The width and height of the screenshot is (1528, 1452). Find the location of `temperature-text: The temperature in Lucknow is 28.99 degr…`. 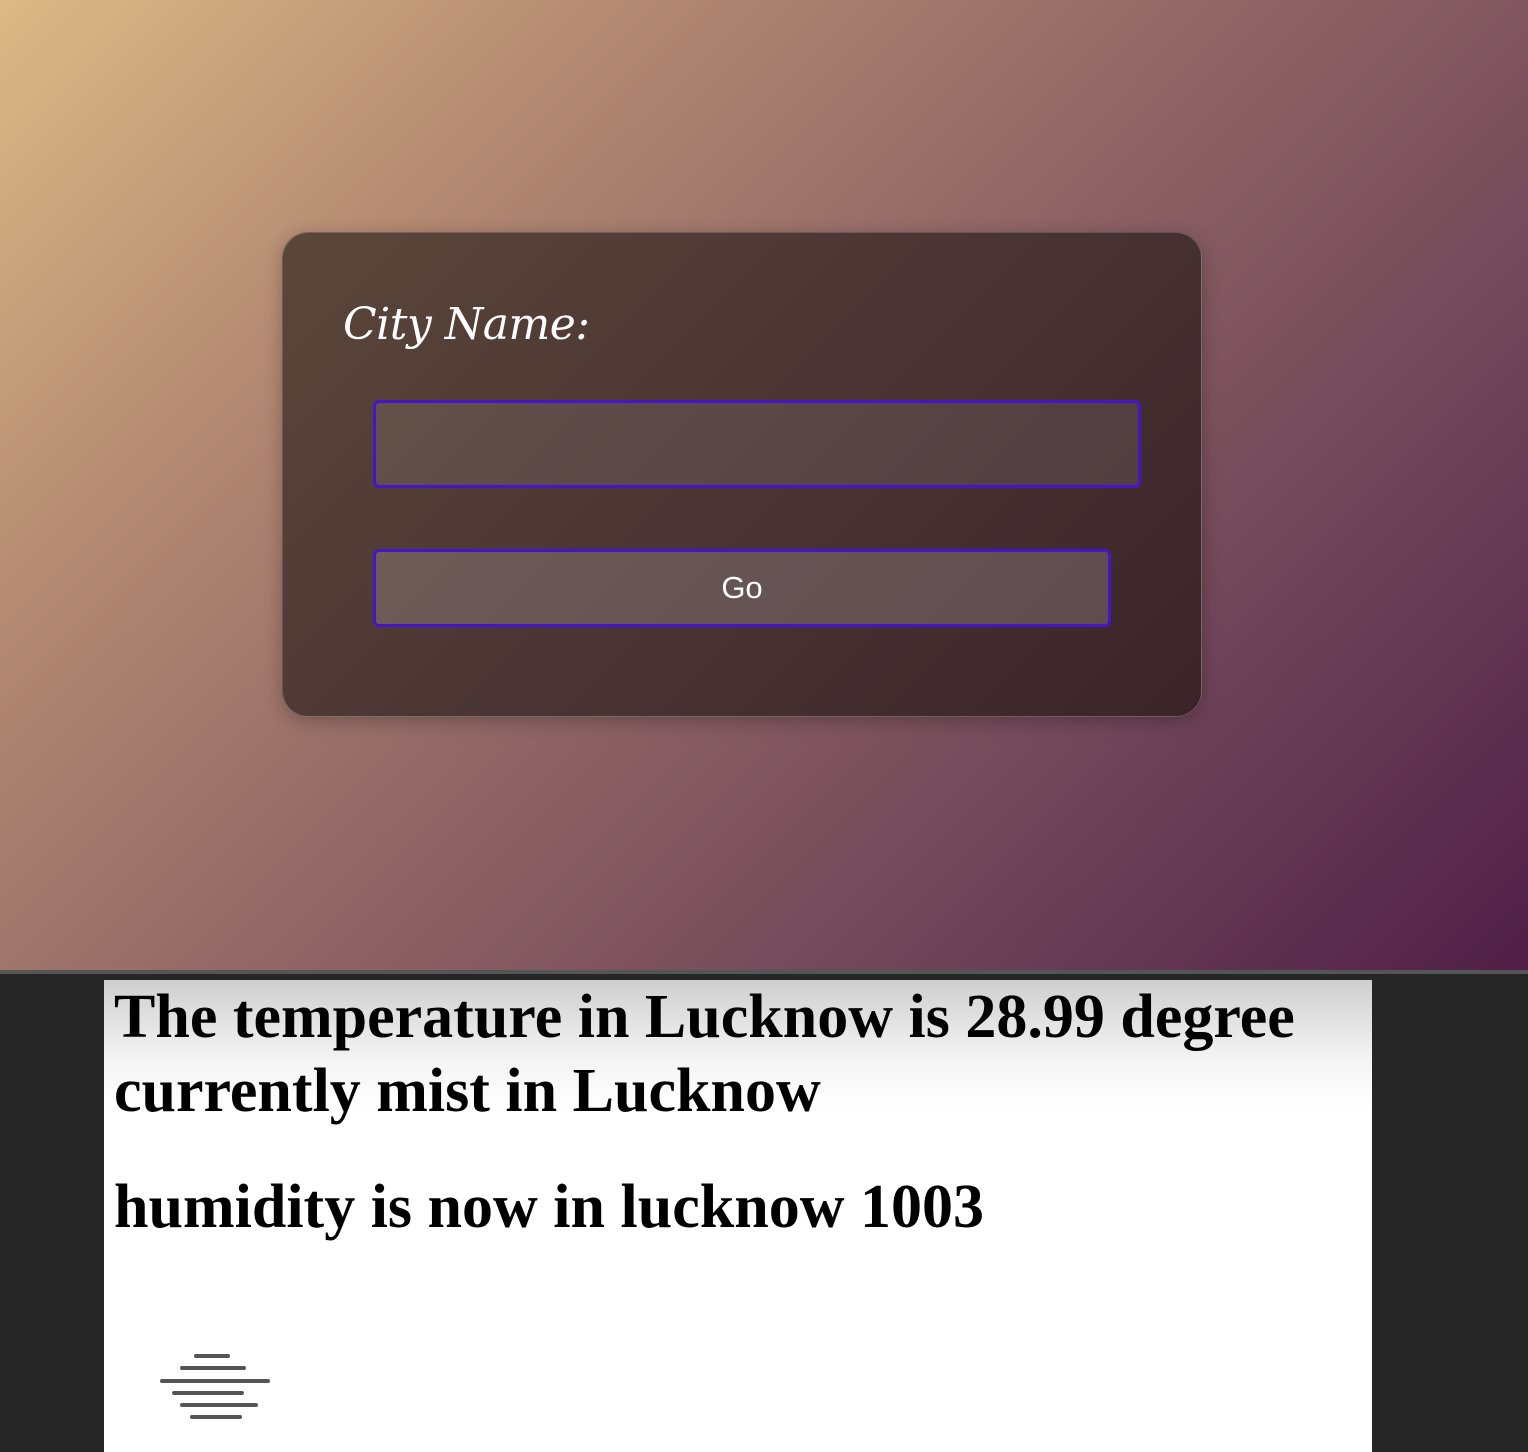

temperature-text: The temperature in Lucknow is 28.99 degr… is located at coordinates (704, 1054).